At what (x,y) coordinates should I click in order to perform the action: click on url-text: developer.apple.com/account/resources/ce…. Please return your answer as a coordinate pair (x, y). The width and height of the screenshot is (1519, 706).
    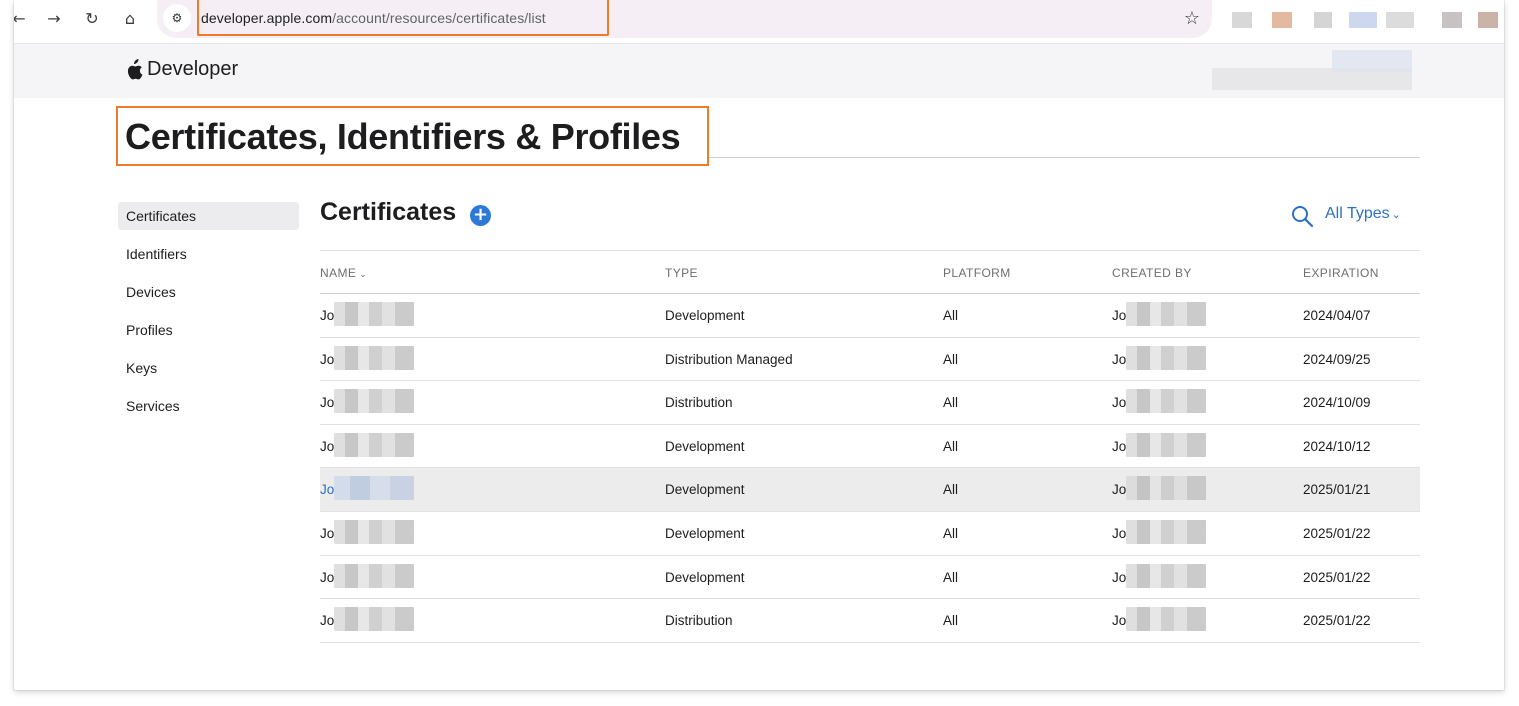
    Looking at the image, I should click on (373, 18).